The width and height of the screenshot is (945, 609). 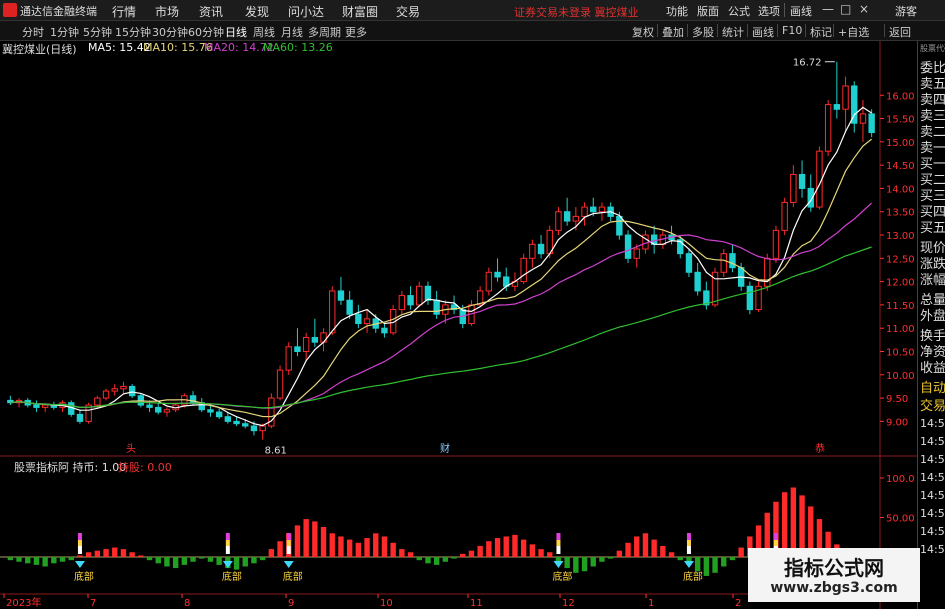 I want to click on x-axis-tick-label: 7, so click(x=93, y=603).